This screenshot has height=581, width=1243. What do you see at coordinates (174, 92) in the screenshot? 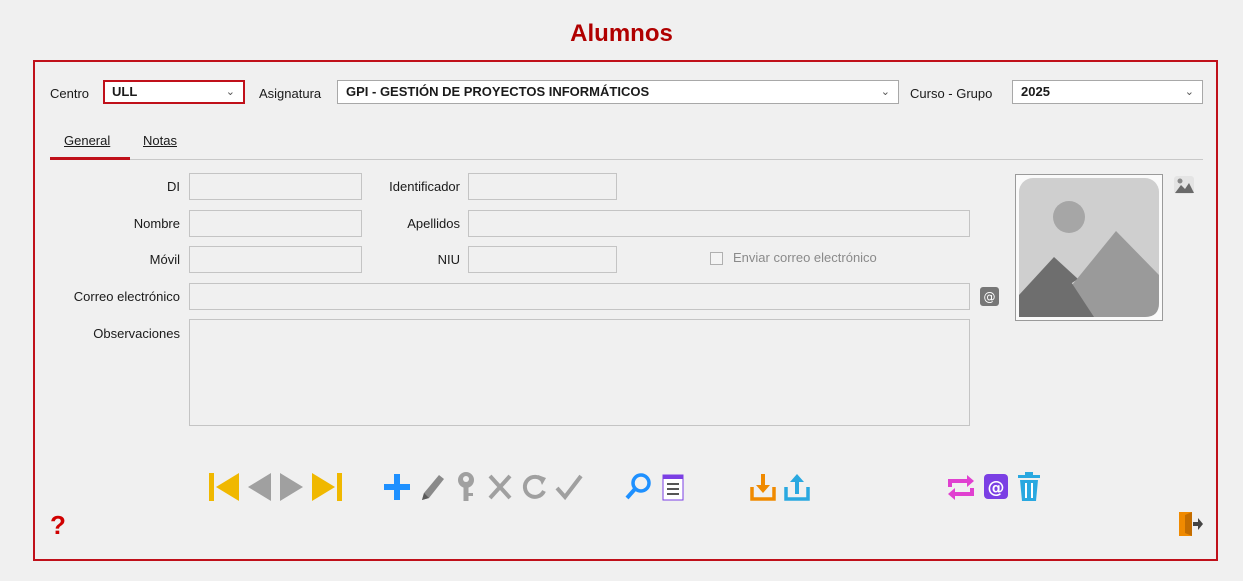
I see `centro-select: ULL ⌄` at bounding box center [174, 92].